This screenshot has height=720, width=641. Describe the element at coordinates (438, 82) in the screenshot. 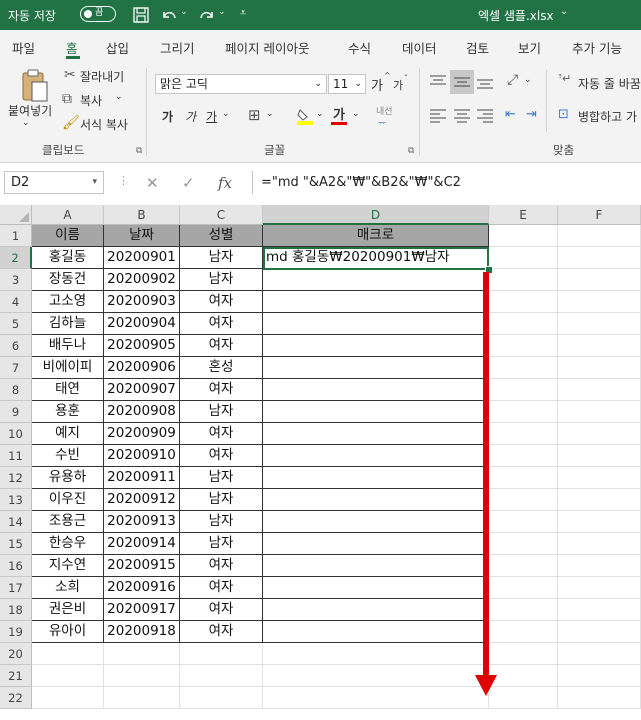

I see `align-top-icon` at that location.